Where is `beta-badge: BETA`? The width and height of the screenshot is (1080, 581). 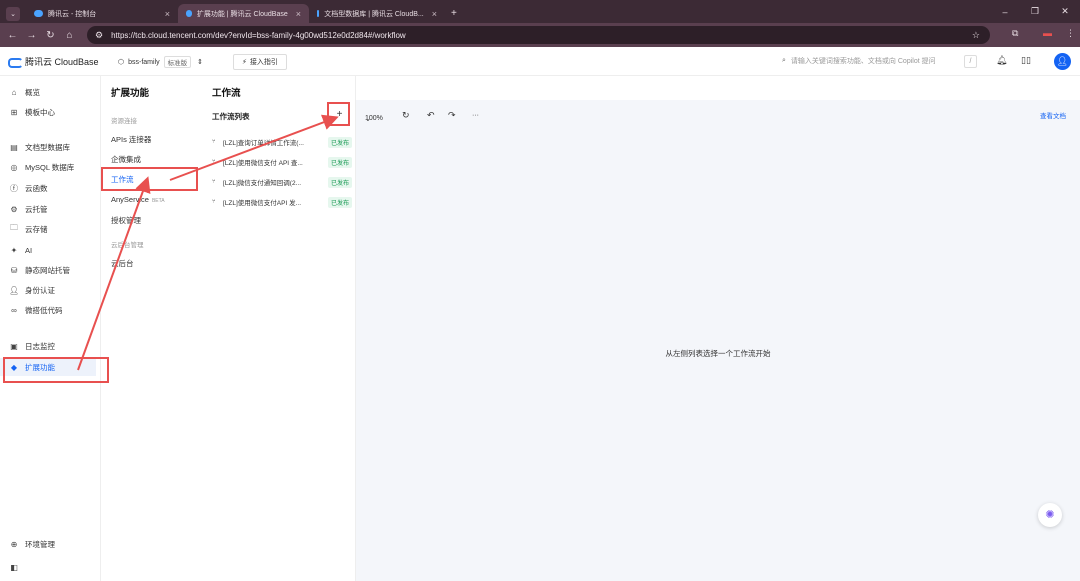
beta-badge: BETA is located at coordinates (158, 201).